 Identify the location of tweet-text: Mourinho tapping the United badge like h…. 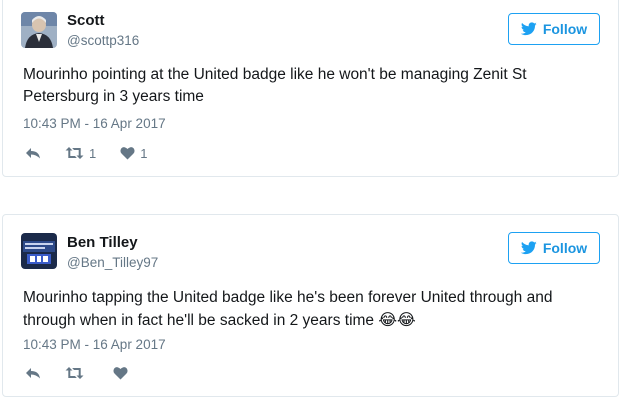
(313, 309).